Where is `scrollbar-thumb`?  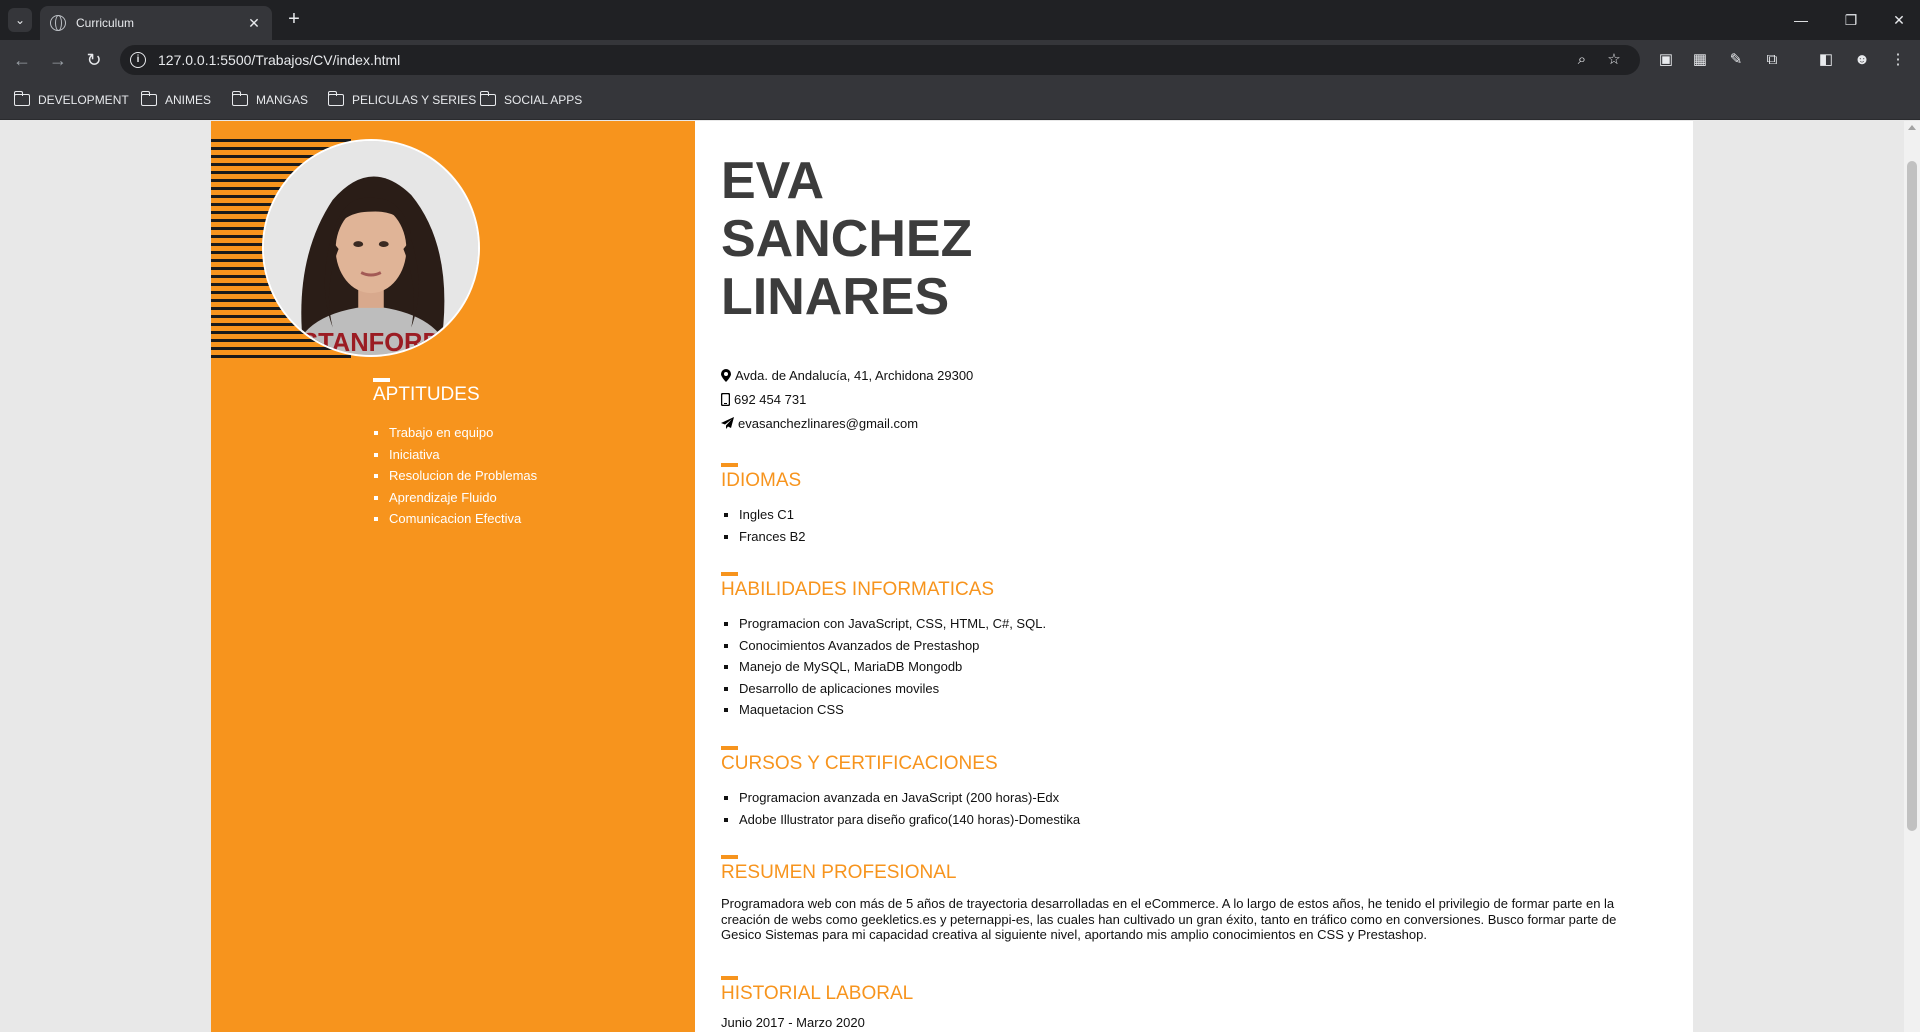 scrollbar-thumb is located at coordinates (1912, 496).